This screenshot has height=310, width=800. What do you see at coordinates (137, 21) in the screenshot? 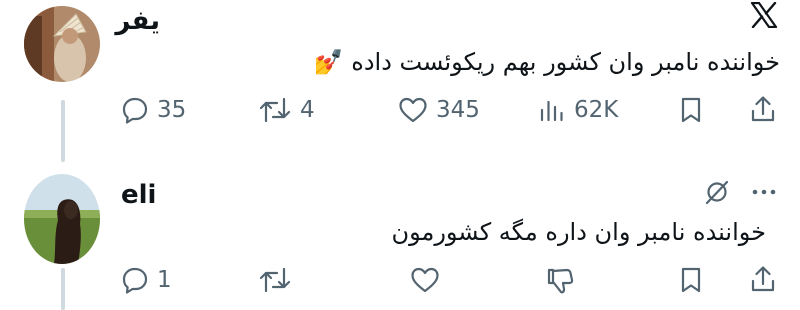
I see `display-name: یفر` at bounding box center [137, 21].